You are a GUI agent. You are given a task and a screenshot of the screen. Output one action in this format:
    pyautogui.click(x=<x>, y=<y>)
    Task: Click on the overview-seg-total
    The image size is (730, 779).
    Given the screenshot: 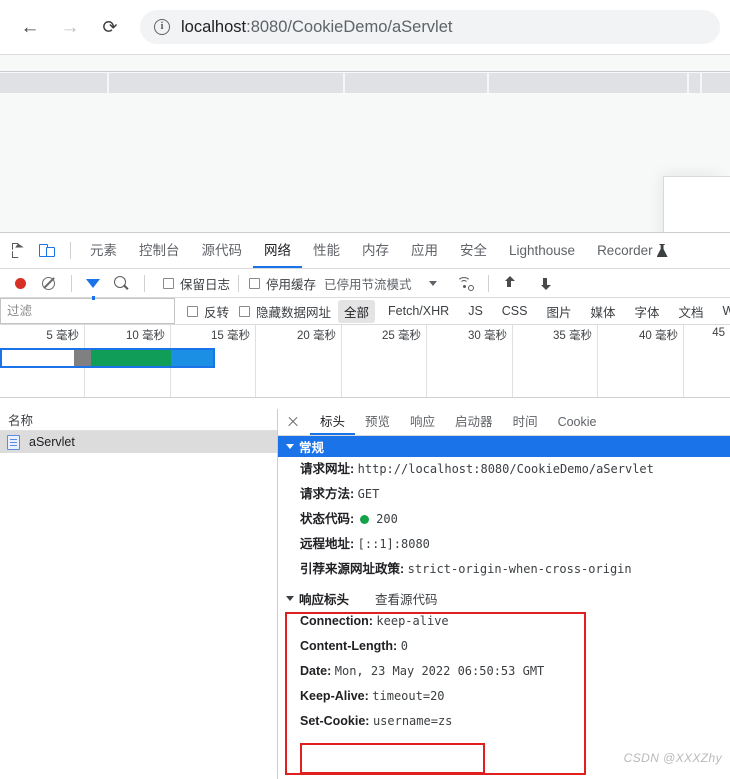 What is the action you would take?
    pyautogui.click(x=191, y=358)
    